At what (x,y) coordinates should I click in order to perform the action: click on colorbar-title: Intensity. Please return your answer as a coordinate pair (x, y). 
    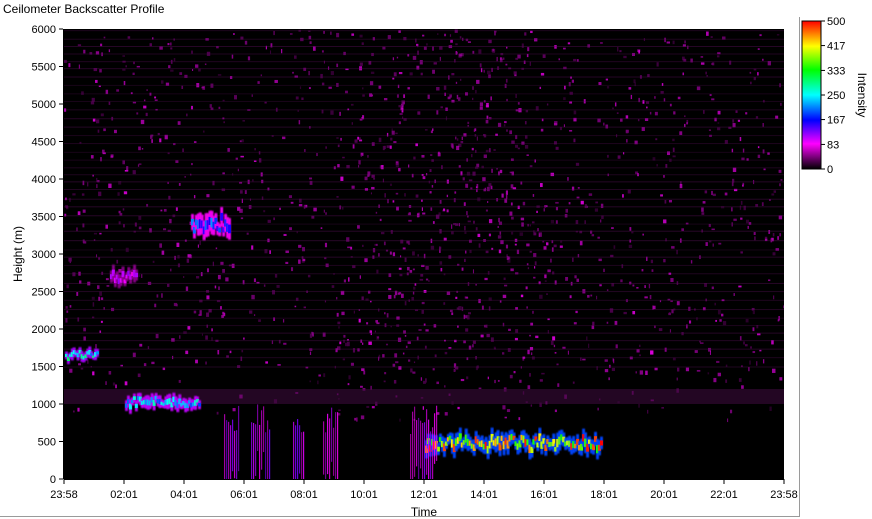
    Looking at the image, I should click on (862, 95).